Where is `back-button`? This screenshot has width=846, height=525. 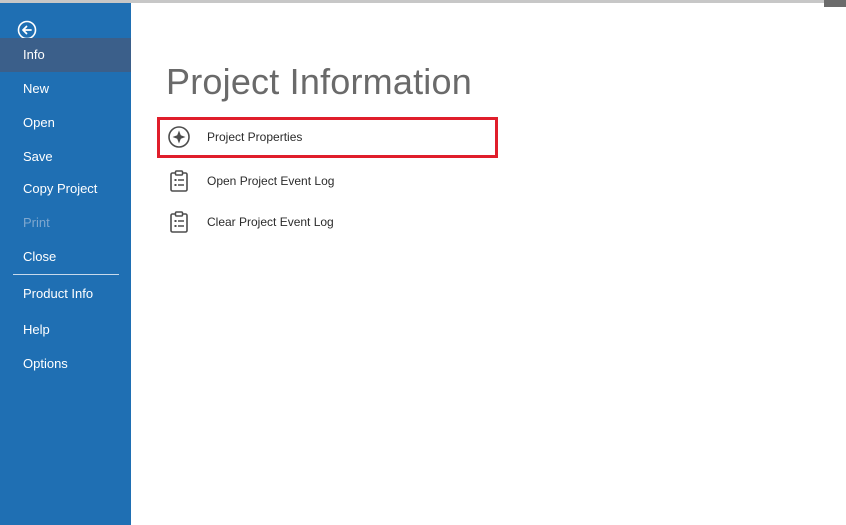
back-button is located at coordinates (27, 30).